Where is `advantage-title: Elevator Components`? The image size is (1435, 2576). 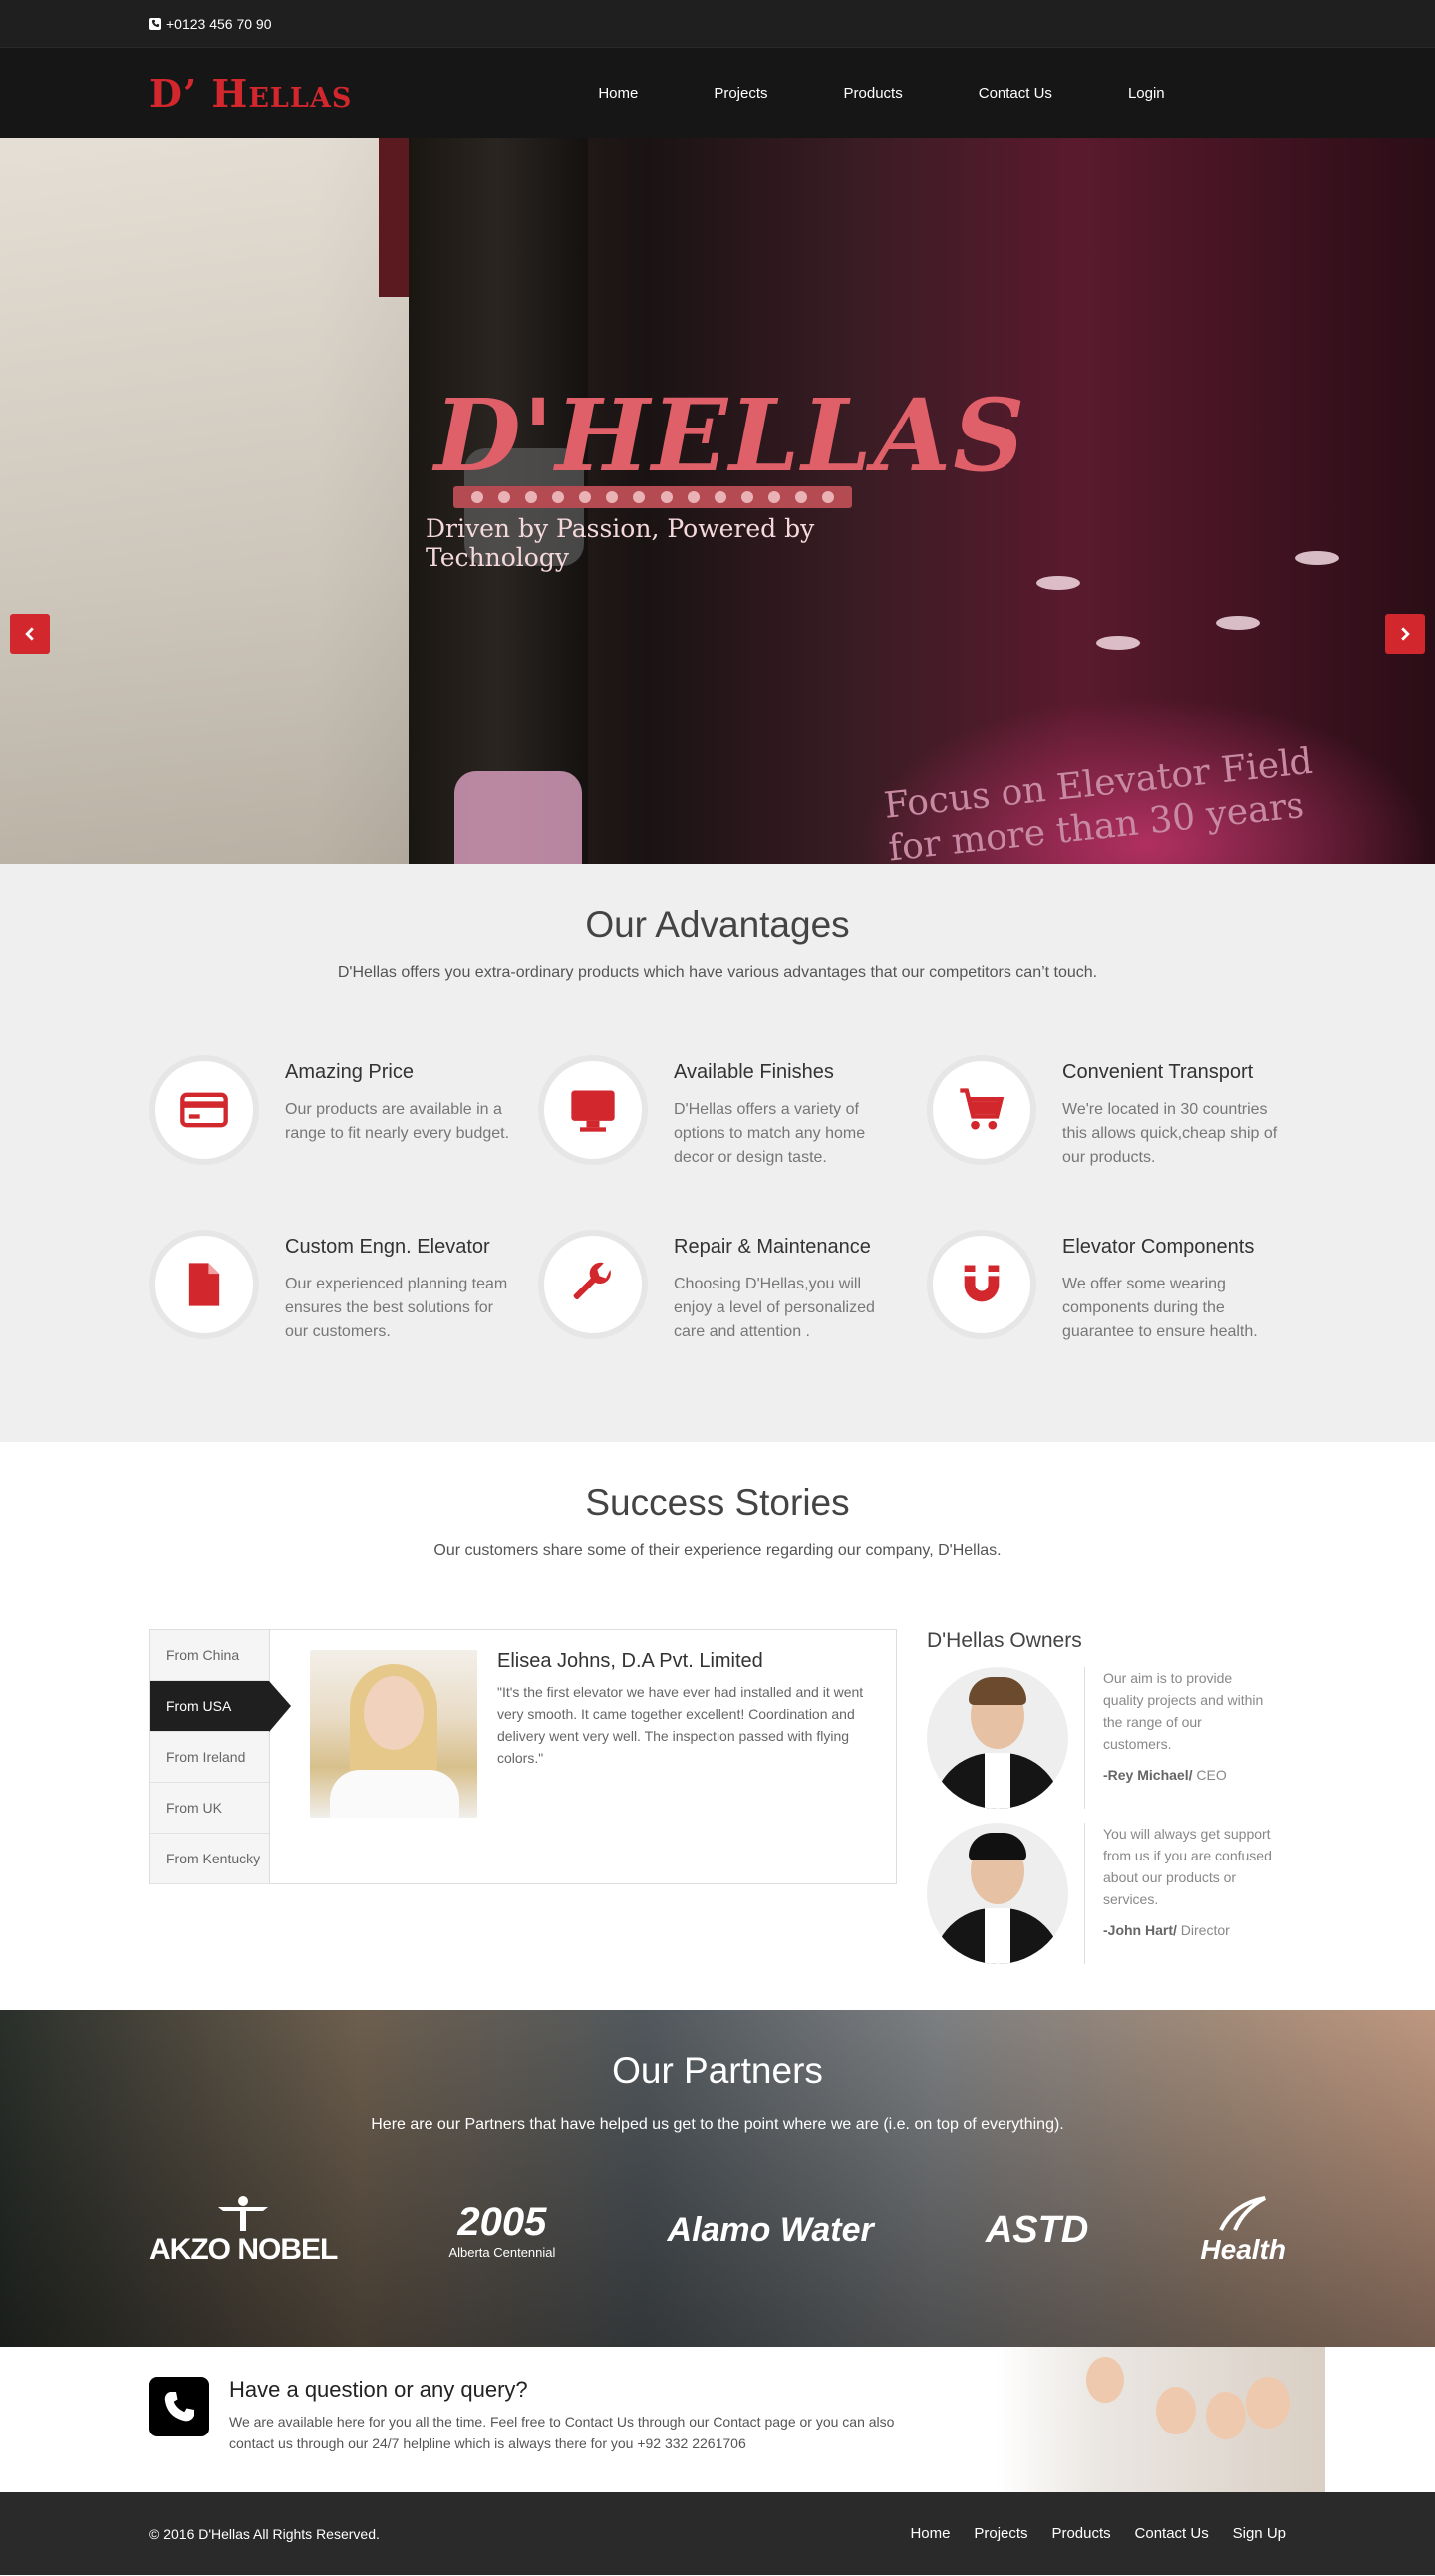
advantage-title: Elevator Components is located at coordinates (1158, 1247).